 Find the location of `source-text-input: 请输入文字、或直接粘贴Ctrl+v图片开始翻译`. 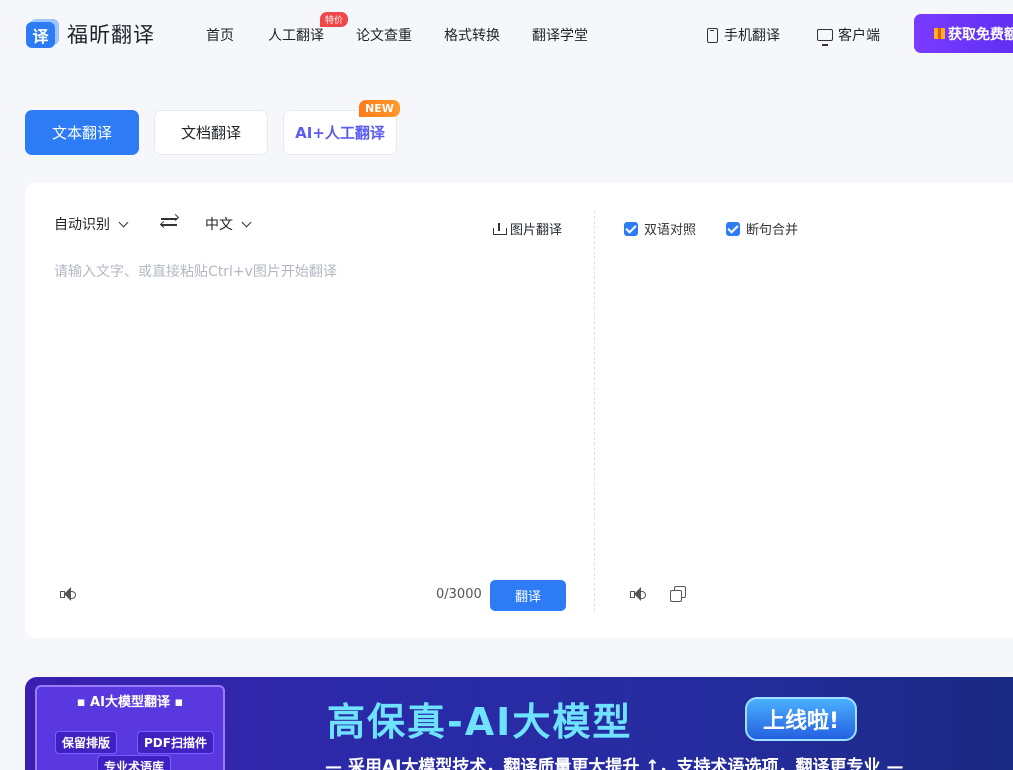

source-text-input: 请输入文字、或直接粘贴Ctrl+v图片开始翻译 is located at coordinates (195, 271).